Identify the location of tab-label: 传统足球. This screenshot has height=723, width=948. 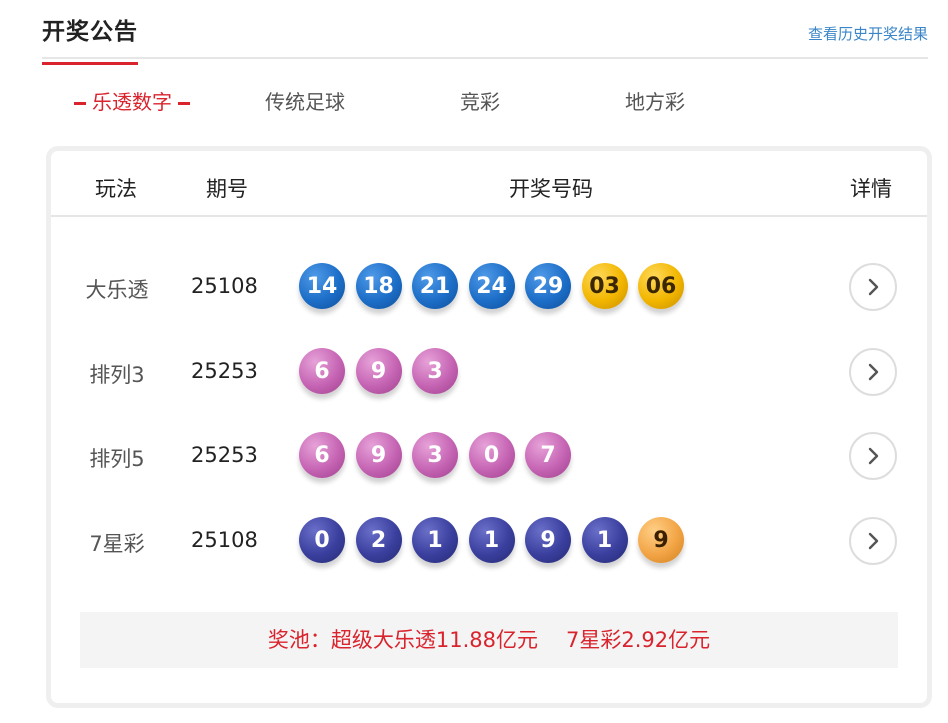
(305, 102).